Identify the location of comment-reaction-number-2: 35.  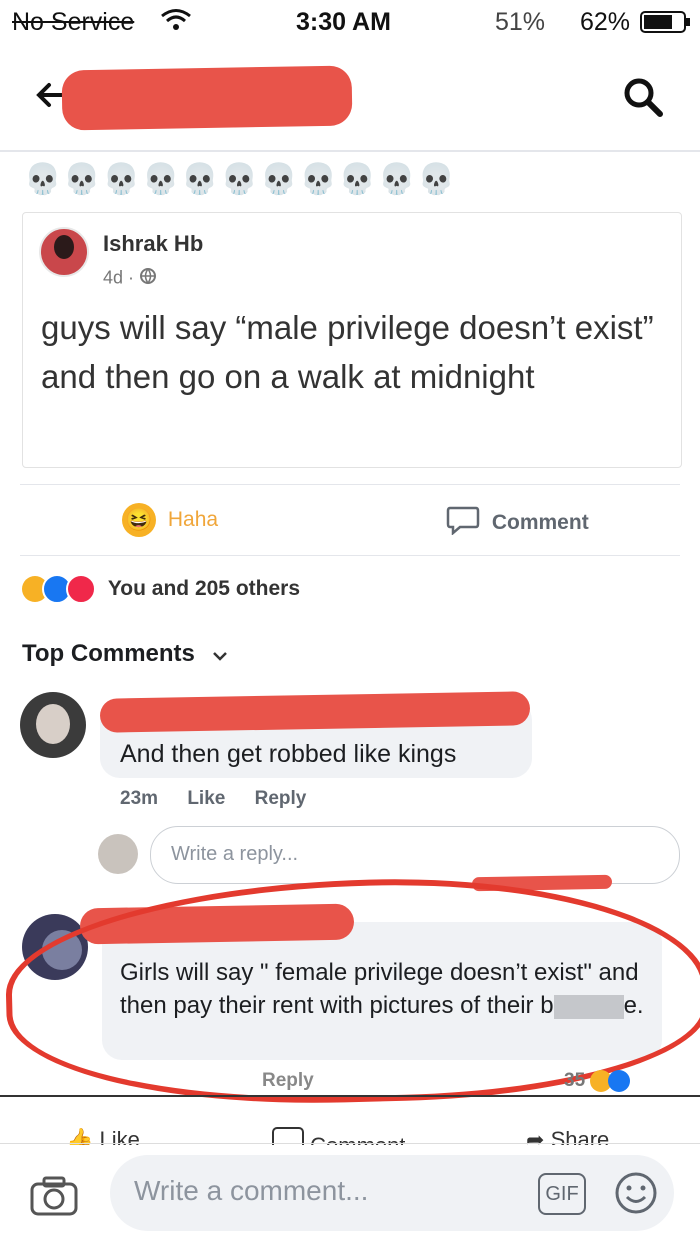
(575, 1081).